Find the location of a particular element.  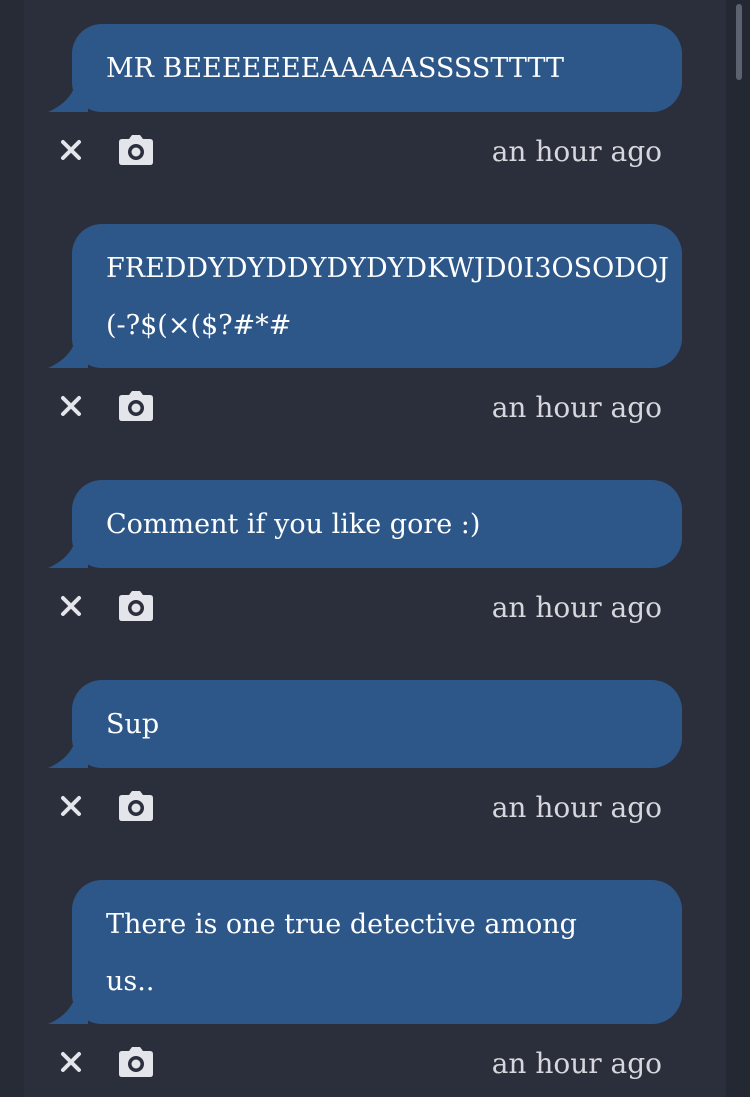

message-bubble: Sup is located at coordinates (377, 724).